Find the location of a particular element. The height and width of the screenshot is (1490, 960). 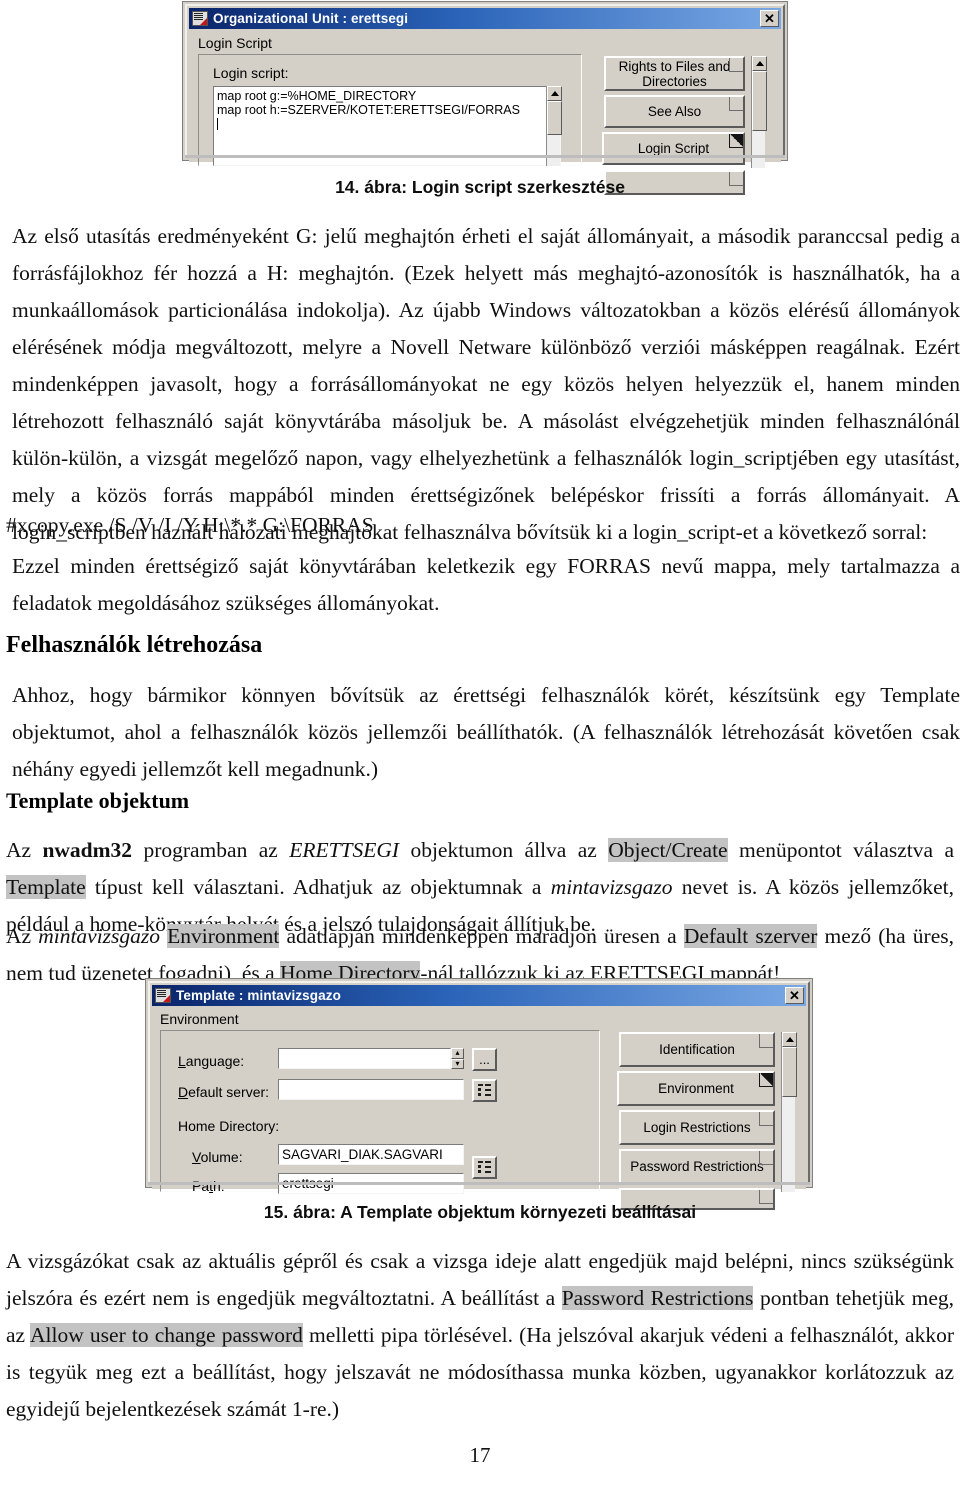

p4-template-highlight: Template is located at coordinates (46, 887).